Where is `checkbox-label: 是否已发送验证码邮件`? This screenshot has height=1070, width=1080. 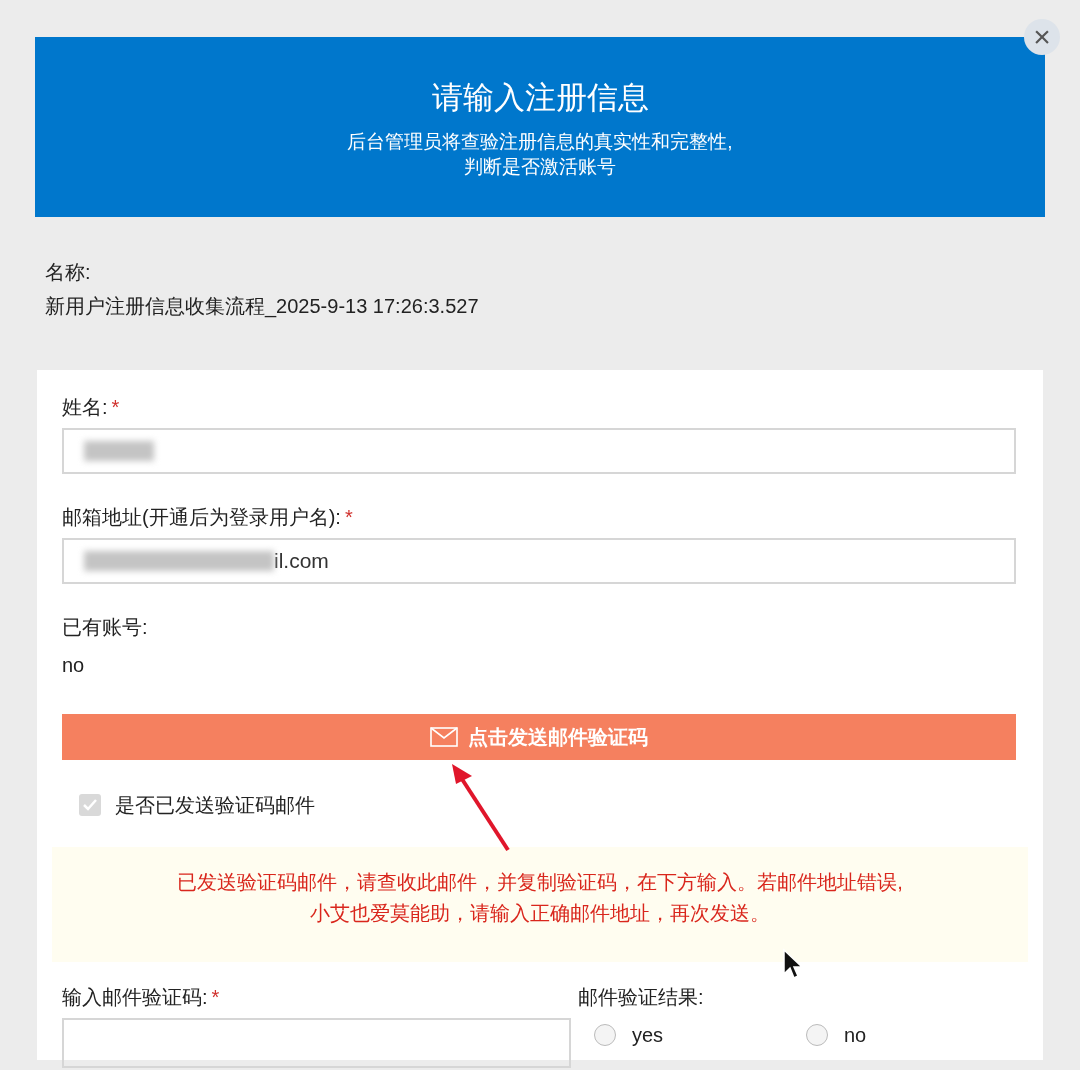
checkbox-label: 是否已发送验证码邮件 is located at coordinates (215, 805).